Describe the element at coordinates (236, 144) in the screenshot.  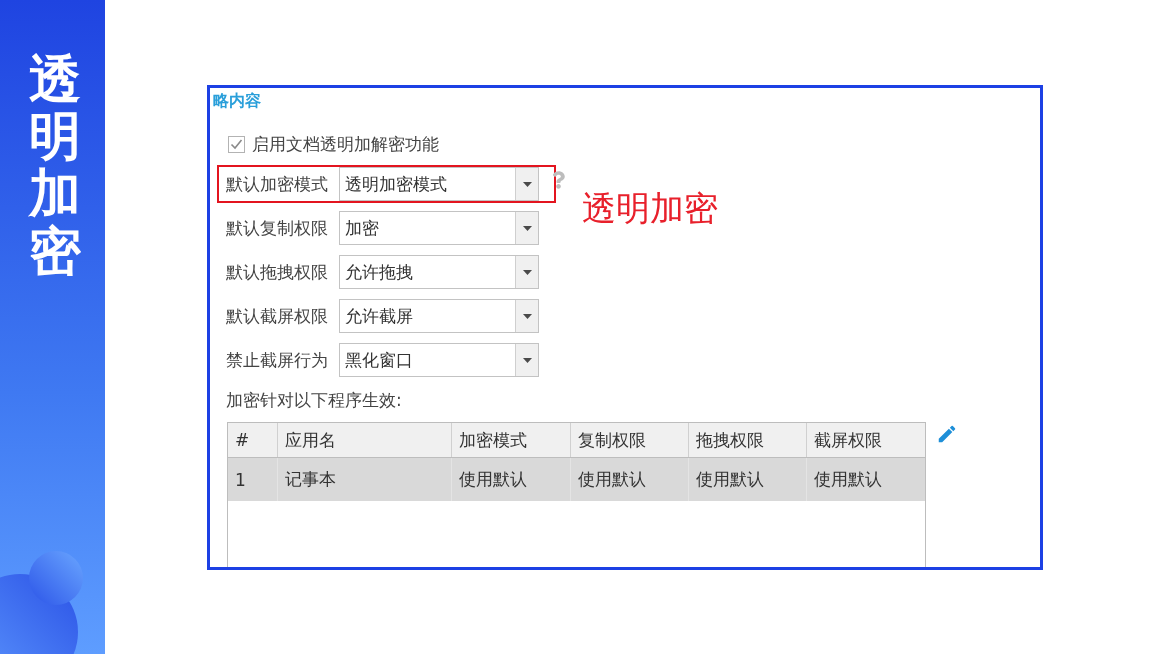
I see `checkbox` at that location.